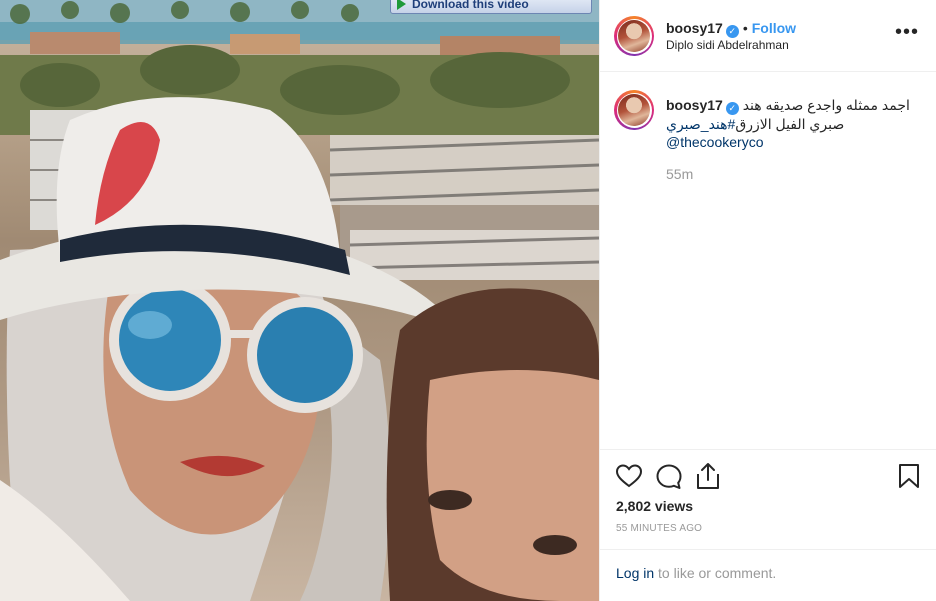 The image size is (936, 601). I want to click on post-location: Diplo sidi Abdelrahman, so click(727, 45).